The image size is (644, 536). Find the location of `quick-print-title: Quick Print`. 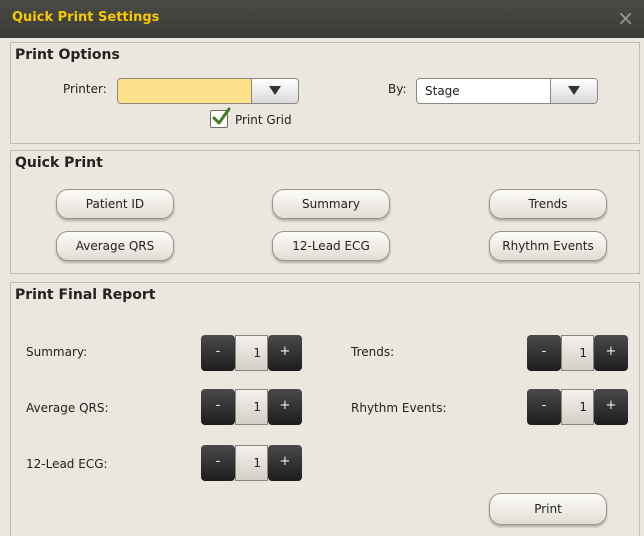

quick-print-title: Quick Print is located at coordinates (59, 163).